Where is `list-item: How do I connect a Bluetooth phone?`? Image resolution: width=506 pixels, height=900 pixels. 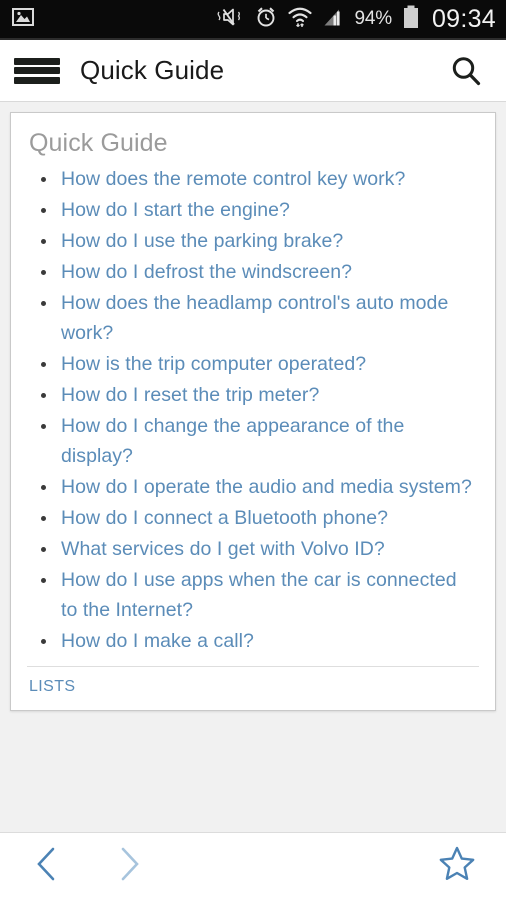 list-item: How do I connect a Bluetooth phone? is located at coordinates (252, 518).